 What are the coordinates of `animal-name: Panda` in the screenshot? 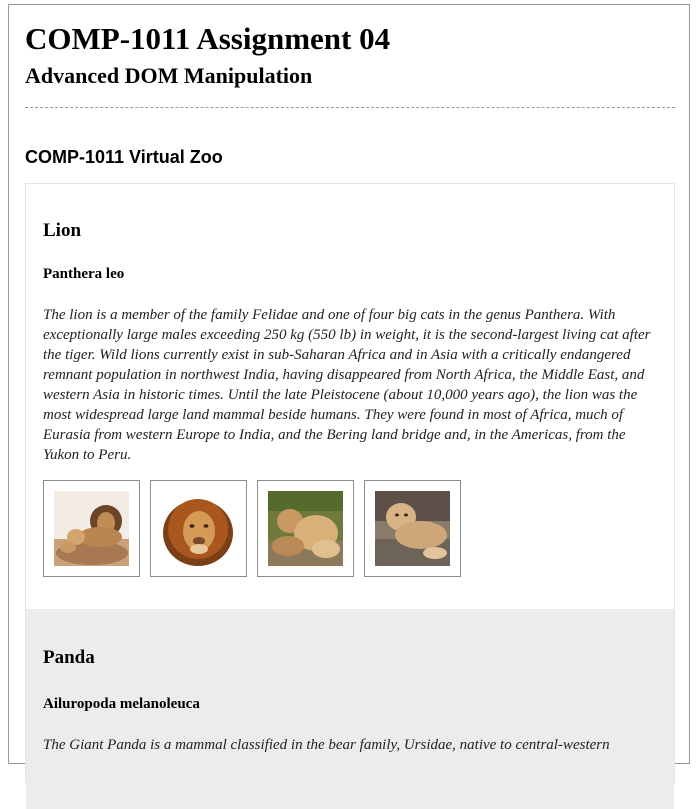 It's located at (69, 657).